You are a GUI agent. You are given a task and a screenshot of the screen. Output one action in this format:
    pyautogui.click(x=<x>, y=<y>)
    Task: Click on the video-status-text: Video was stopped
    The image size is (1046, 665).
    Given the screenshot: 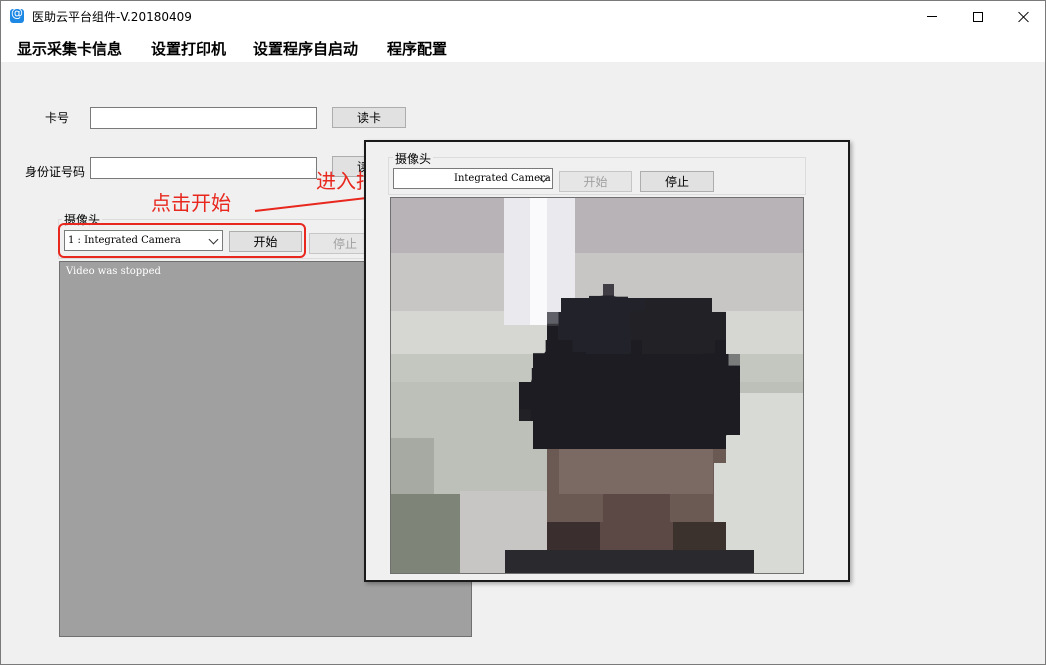 What is the action you would take?
    pyautogui.click(x=113, y=271)
    